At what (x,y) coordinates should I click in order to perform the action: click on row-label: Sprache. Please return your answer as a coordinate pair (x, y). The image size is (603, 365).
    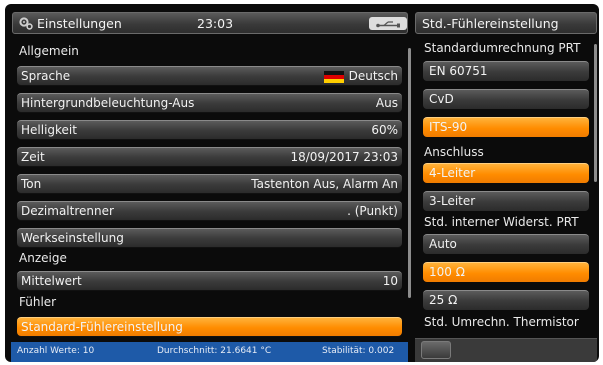
    Looking at the image, I should click on (46, 76).